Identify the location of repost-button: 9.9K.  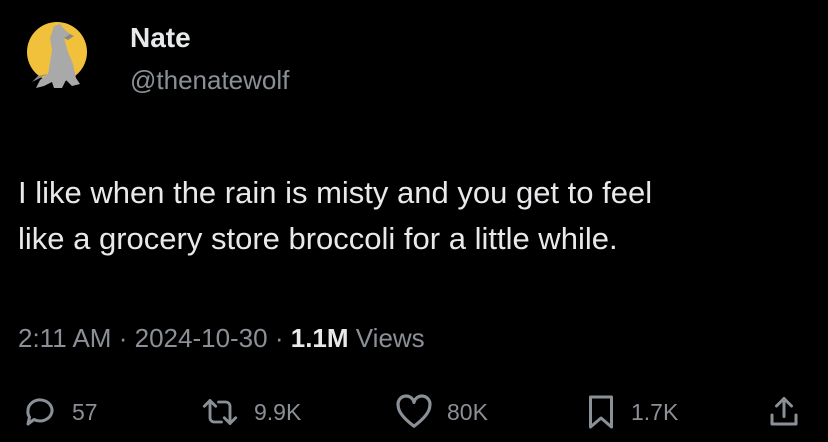
(250, 412).